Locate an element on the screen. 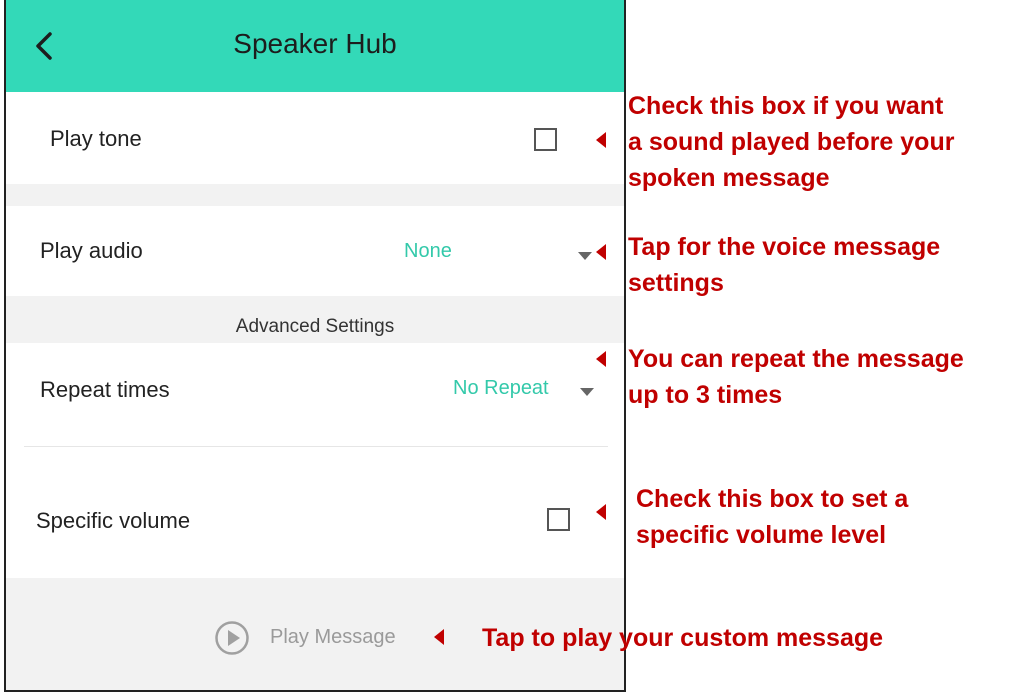  play-message-label: Play Message is located at coordinates (333, 637).